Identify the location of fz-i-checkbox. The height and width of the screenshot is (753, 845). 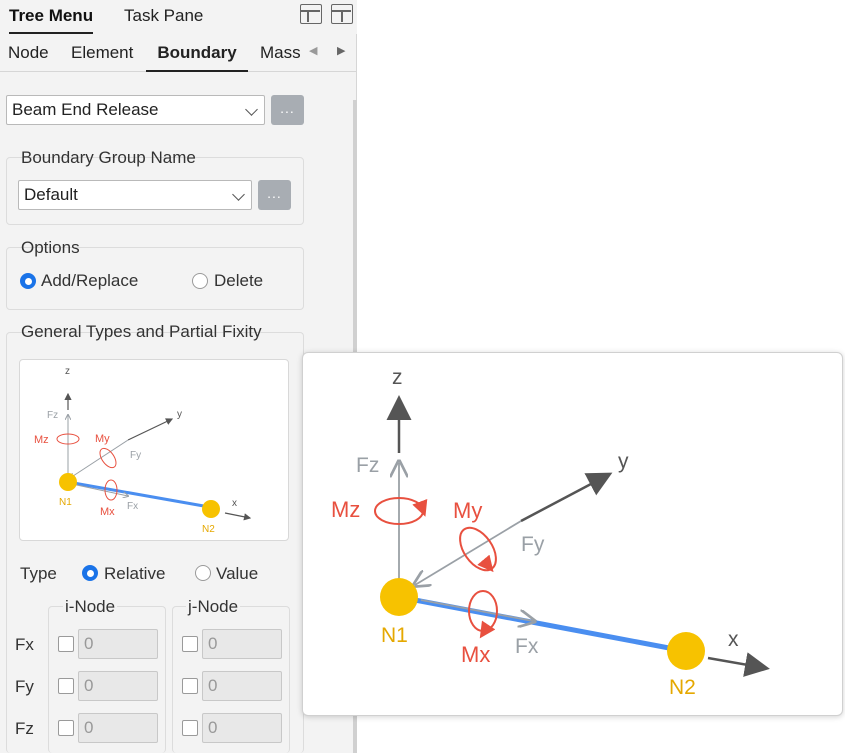
(66, 728).